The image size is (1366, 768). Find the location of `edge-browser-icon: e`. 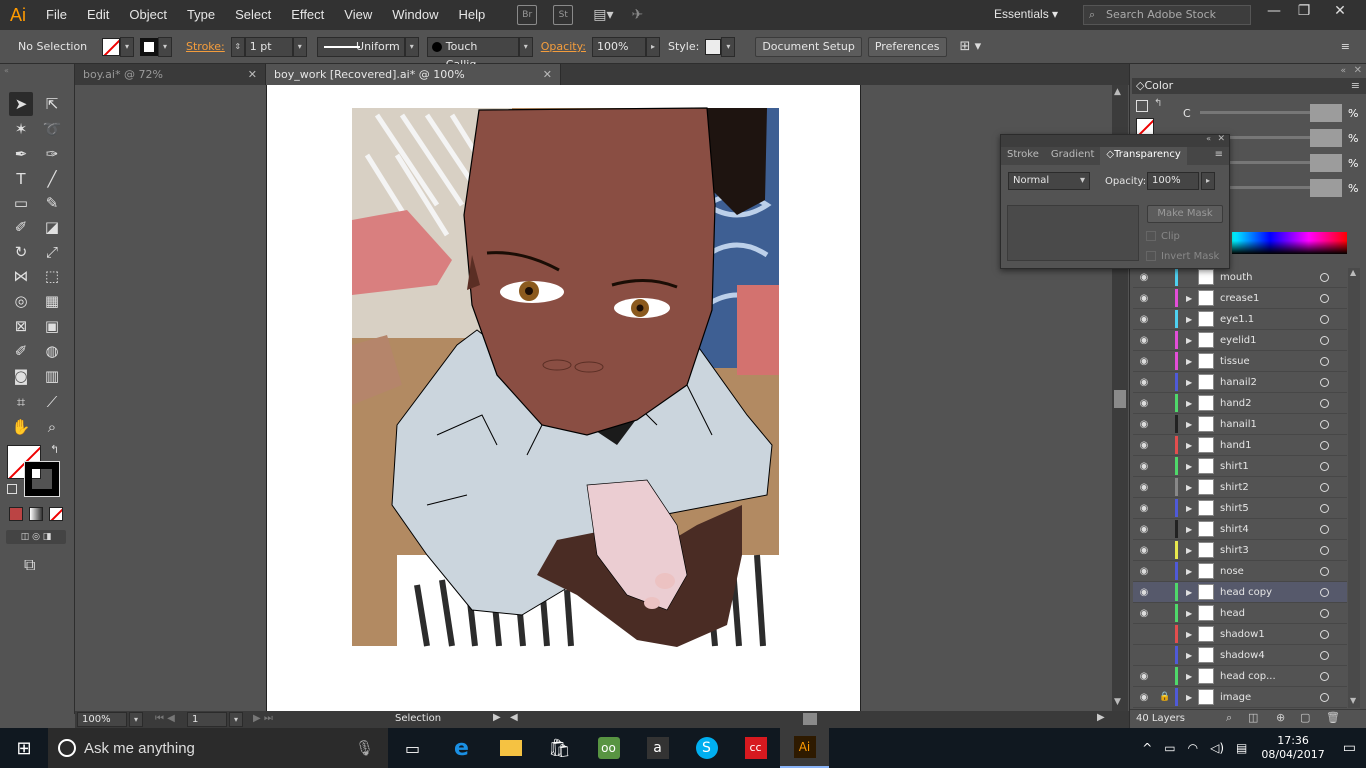

edge-browser-icon: e is located at coordinates (461, 748).